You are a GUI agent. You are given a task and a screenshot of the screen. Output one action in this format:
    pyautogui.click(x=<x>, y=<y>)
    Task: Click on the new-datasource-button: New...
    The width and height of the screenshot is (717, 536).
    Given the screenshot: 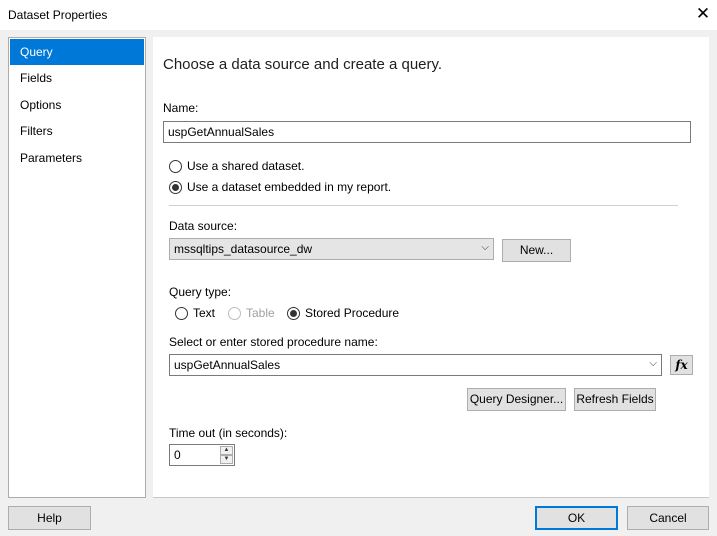 What is the action you would take?
    pyautogui.click(x=536, y=250)
    